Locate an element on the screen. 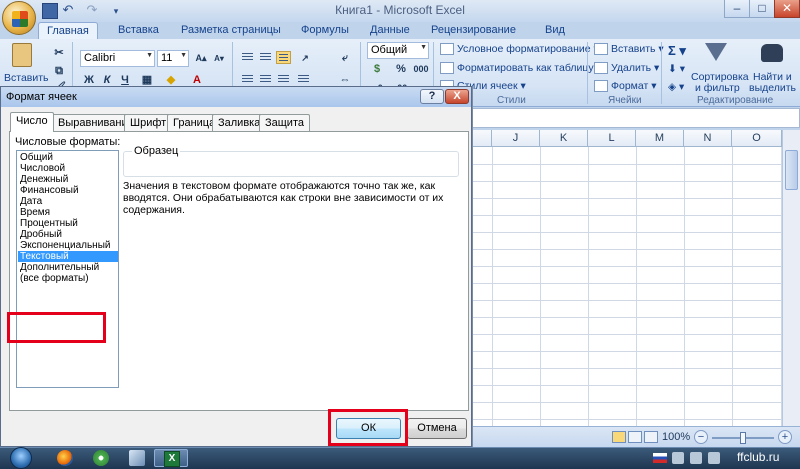  tab-page-layout: Разметка страницы is located at coordinates (231, 30).